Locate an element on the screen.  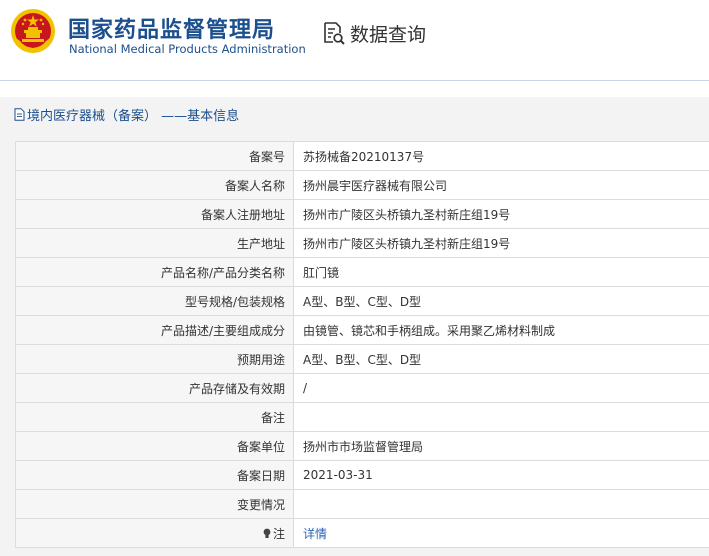
row-label: 产品名称/产品分类名称 is located at coordinates (154, 272).